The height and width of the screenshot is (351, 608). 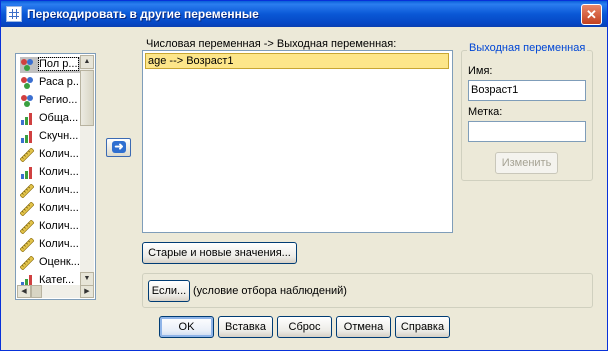 I want to click on mapping-row-text: age --> Возраст1, so click(x=191, y=61).